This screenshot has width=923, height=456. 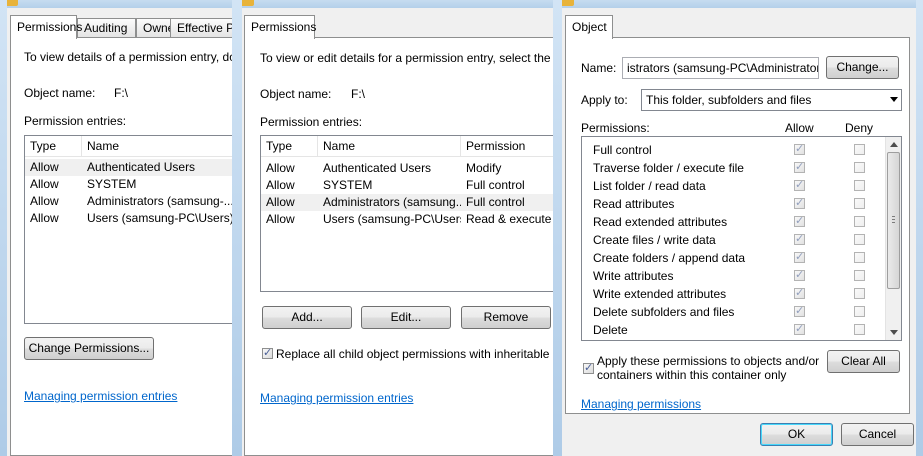 I want to click on permission-row: Read attributes, so click(x=741, y=204).